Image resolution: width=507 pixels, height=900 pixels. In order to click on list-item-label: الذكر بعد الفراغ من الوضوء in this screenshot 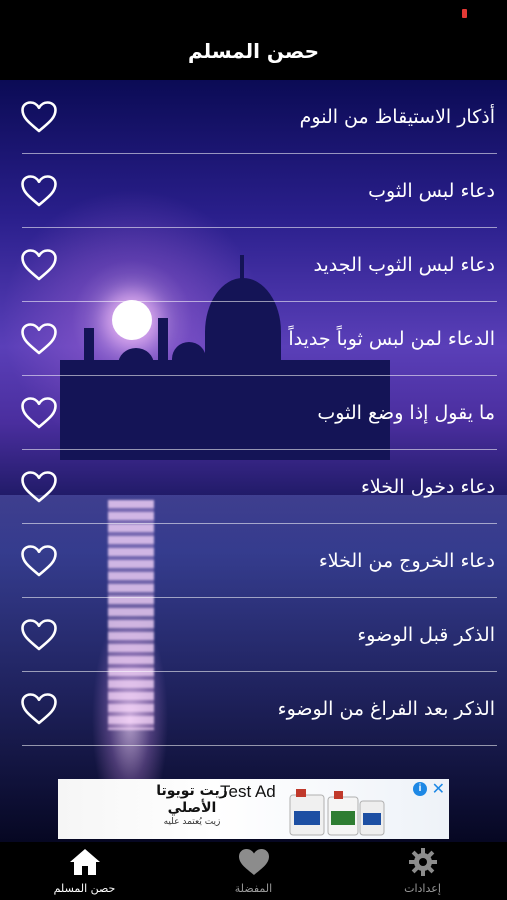, I will do `click(386, 709)`.